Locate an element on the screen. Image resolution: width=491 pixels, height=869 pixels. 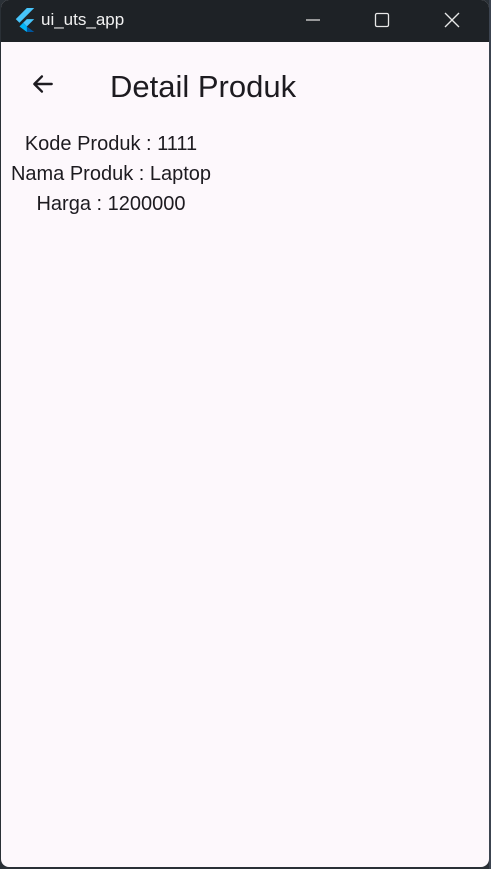
app-bar: Detail Produk is located at coordinates (245, 86).